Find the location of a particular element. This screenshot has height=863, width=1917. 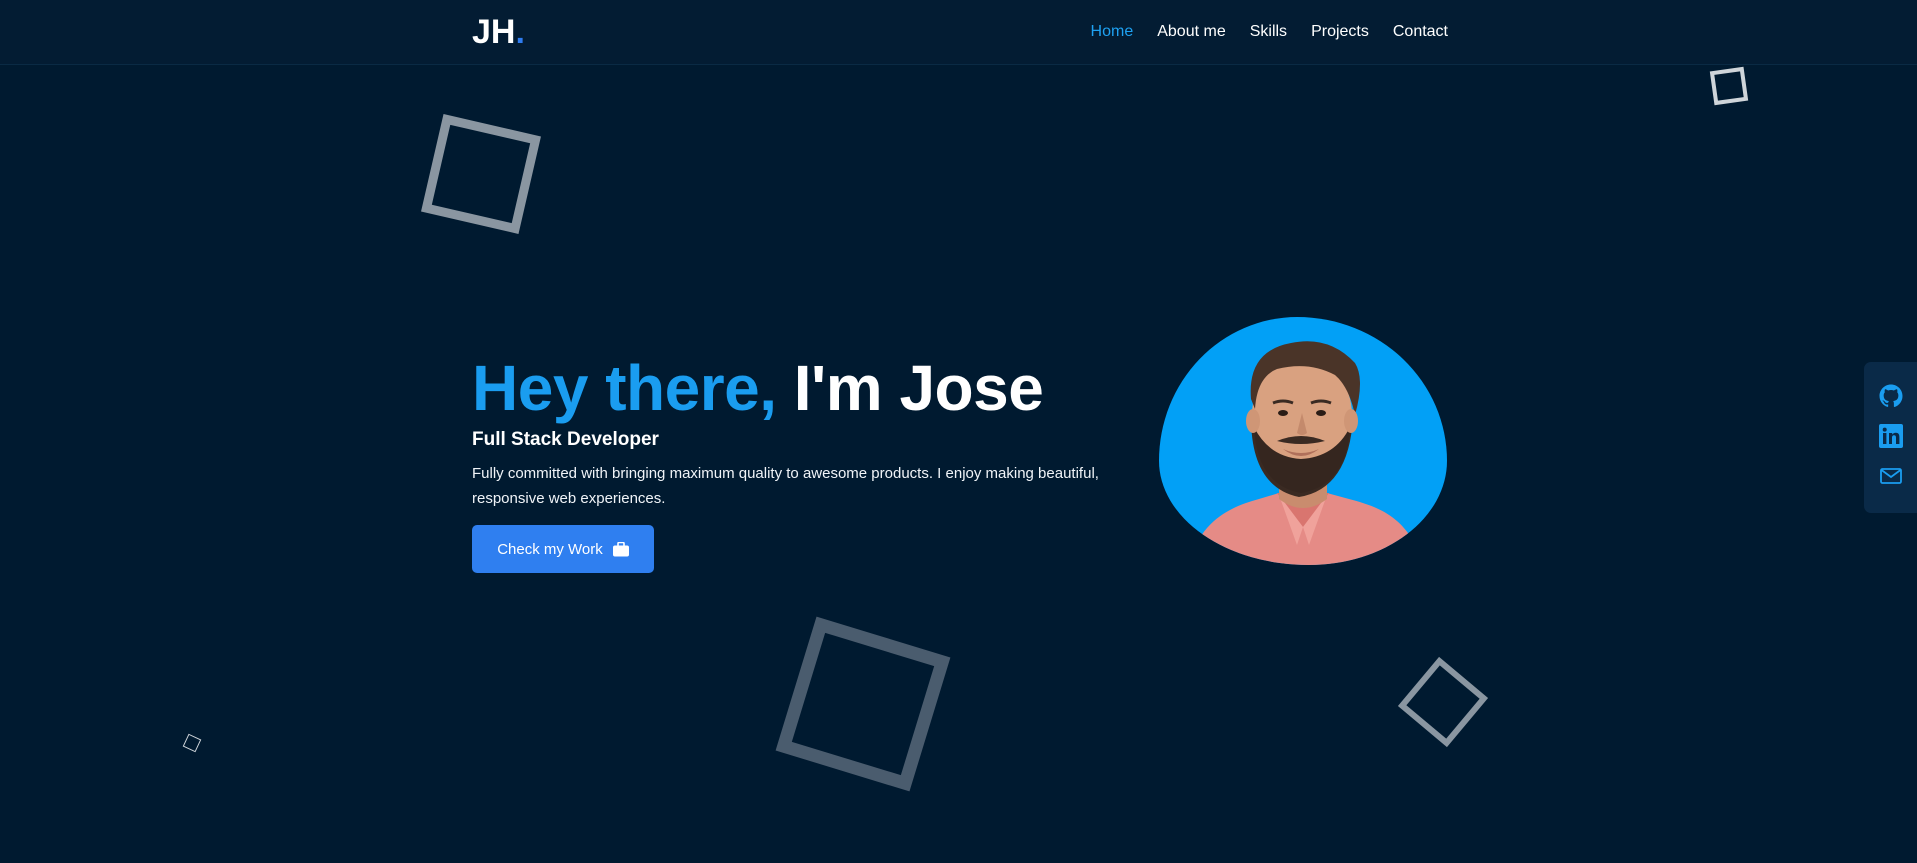

check-my-work-button: Check my Work is located at coordinates (563, 549).